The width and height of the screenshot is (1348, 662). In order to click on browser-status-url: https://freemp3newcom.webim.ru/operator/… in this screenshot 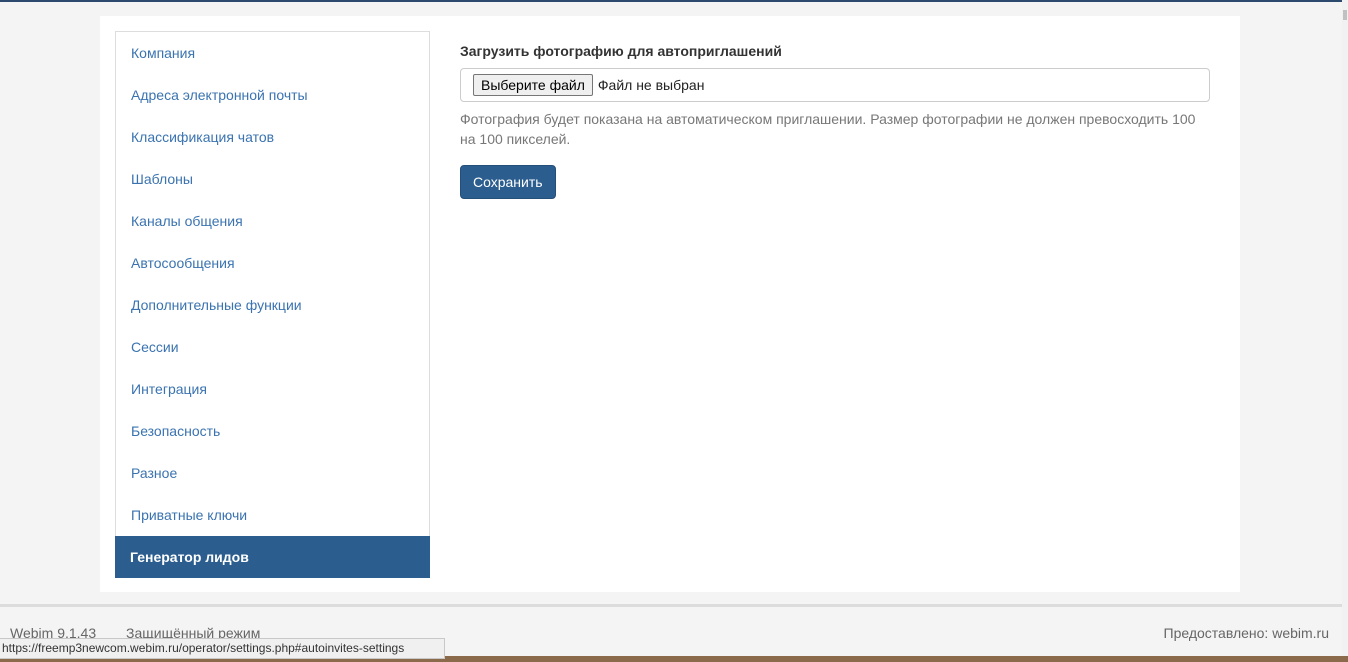, I will do `click(223, 648)`.